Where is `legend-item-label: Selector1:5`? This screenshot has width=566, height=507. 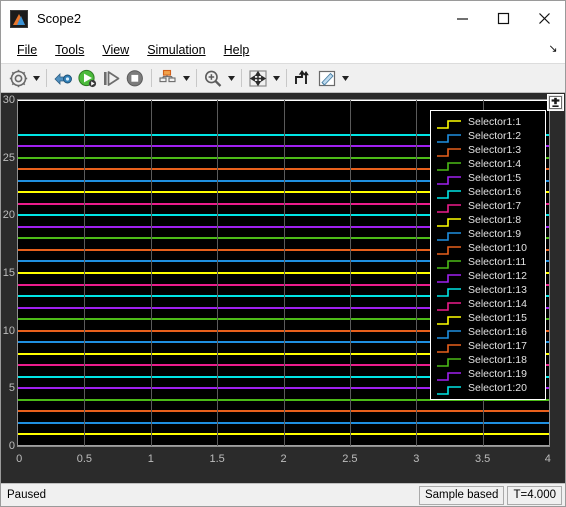 legend-item-label: Selector1:5 is located at coordinates (495, 178).